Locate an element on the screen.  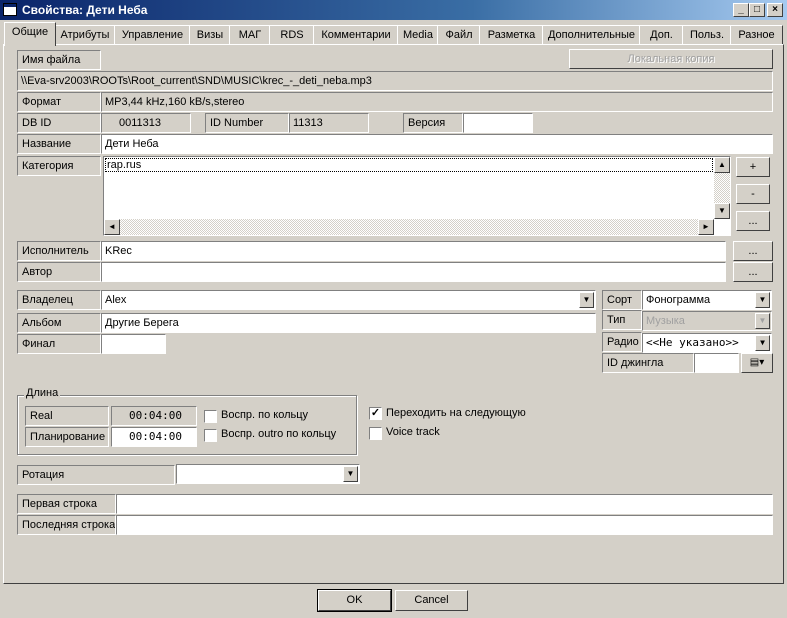
planning-input: 00:04:00 is located at coordinates (154, 437).